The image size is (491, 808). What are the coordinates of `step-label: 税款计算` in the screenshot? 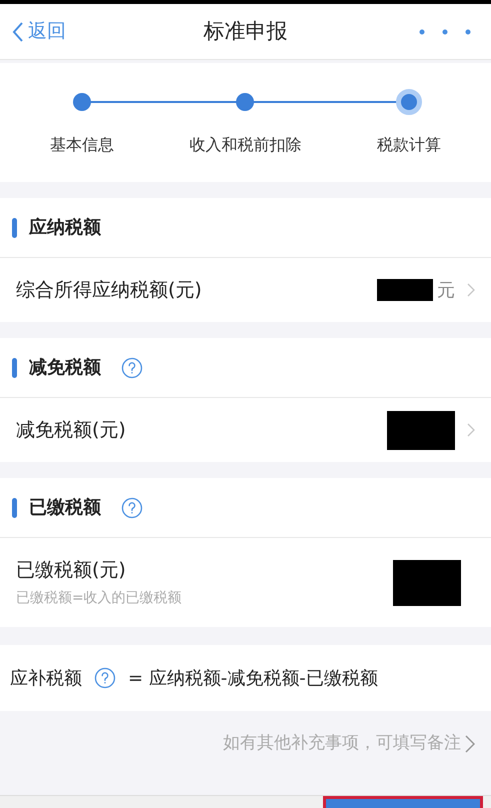 It's located at (409, 145).